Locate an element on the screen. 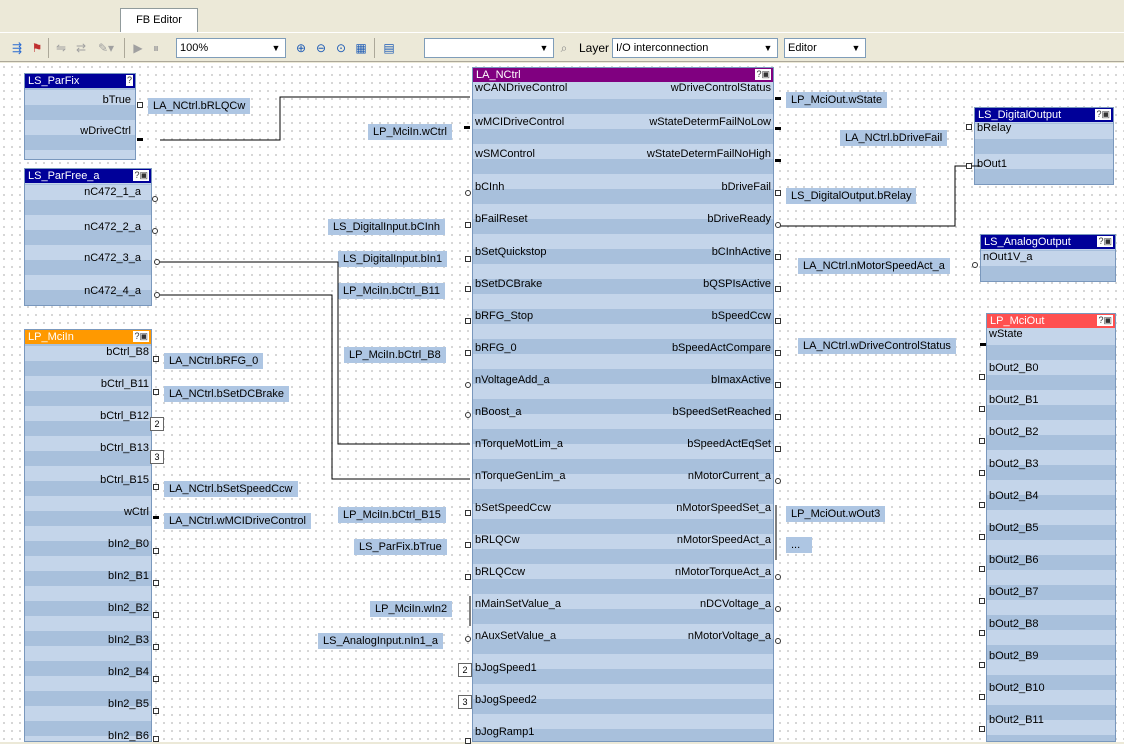 This screenshot has width=1124, height=744. pin-bcinhactive: bCInhActive is located at coordinates (741, 252).